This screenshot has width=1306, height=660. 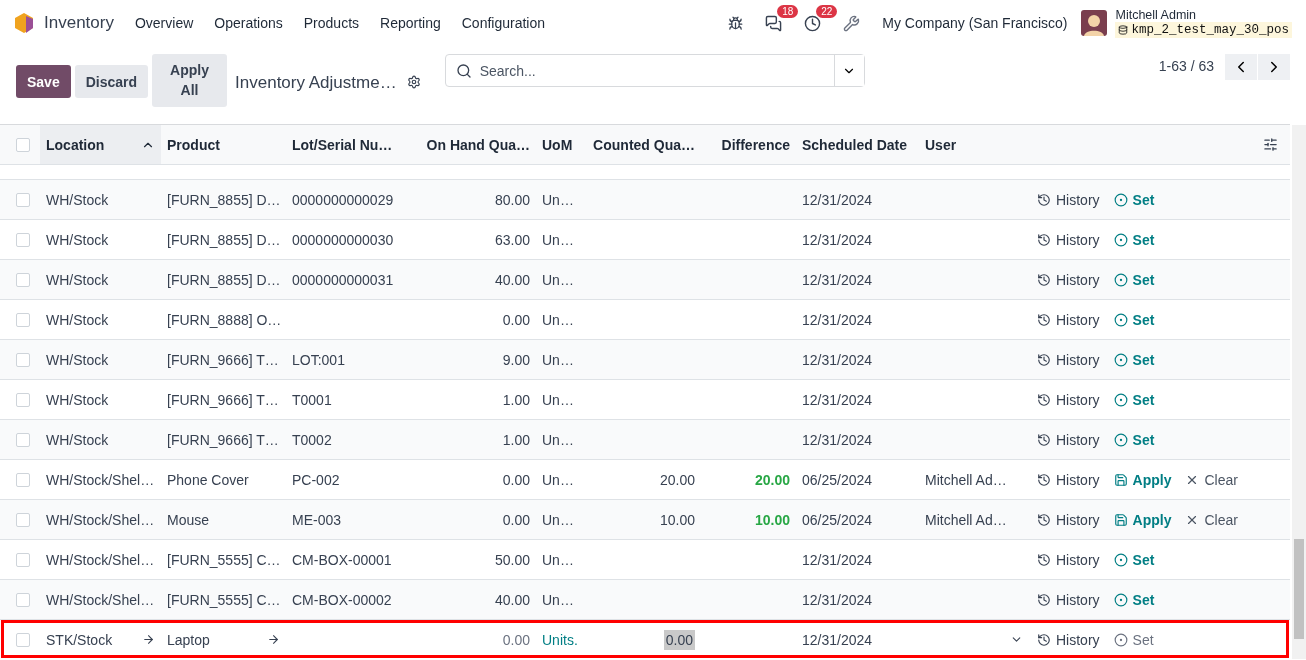 What do you see at coordinates (560, 639) in the screenshot?
I see `table-cell-text: Units.` at bounding box center [560, 639].